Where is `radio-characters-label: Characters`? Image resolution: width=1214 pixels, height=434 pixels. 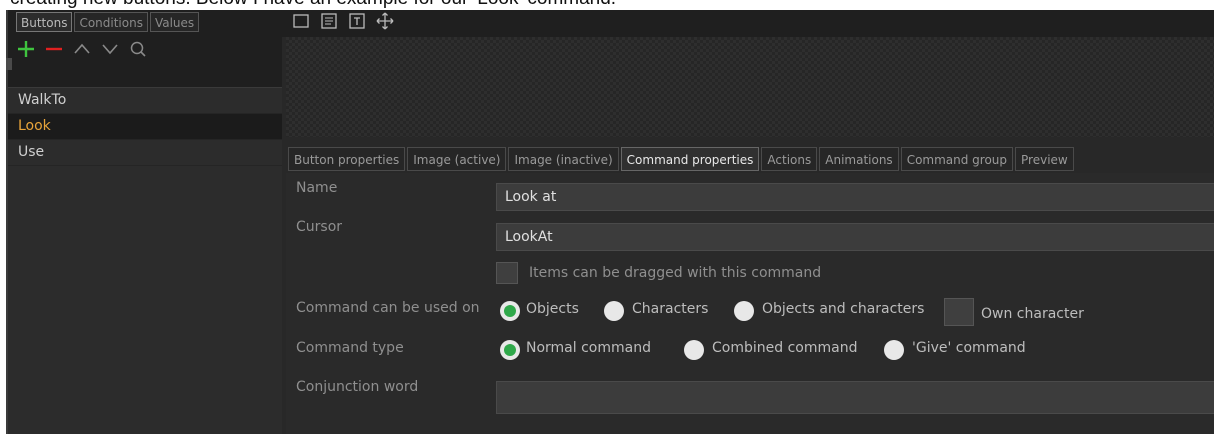 radio-characters-label: Characters is located at coordinates (670, 309).